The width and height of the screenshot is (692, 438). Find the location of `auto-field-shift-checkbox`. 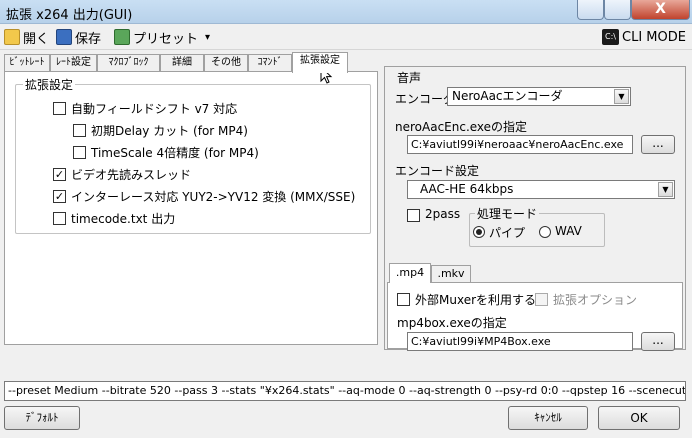

auto-field-shift-checkbox is located at coordinates (59, 108).